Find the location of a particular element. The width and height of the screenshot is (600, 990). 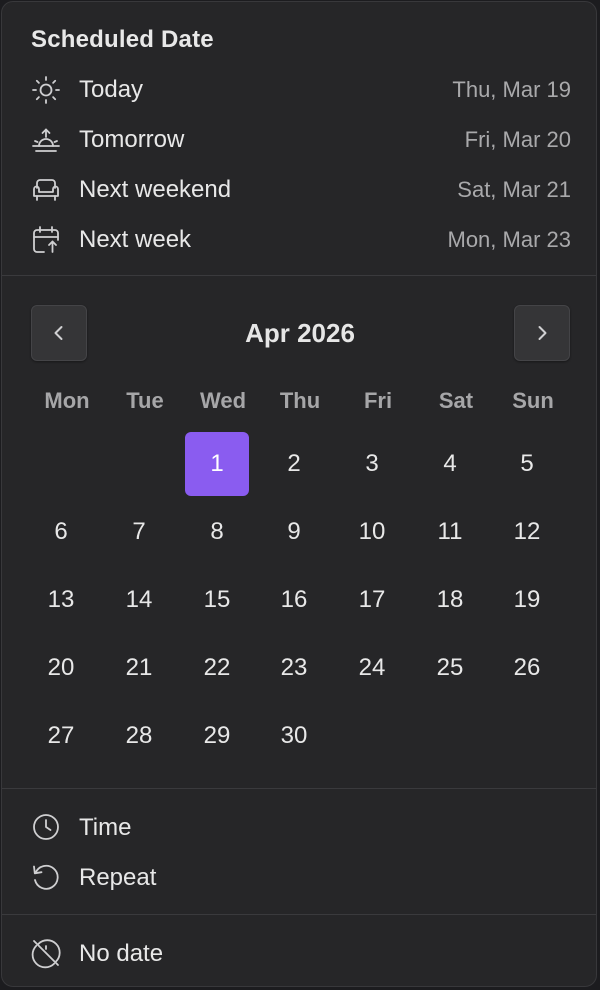

month-label: Apr 2026 is located at coordinates (300, 333).